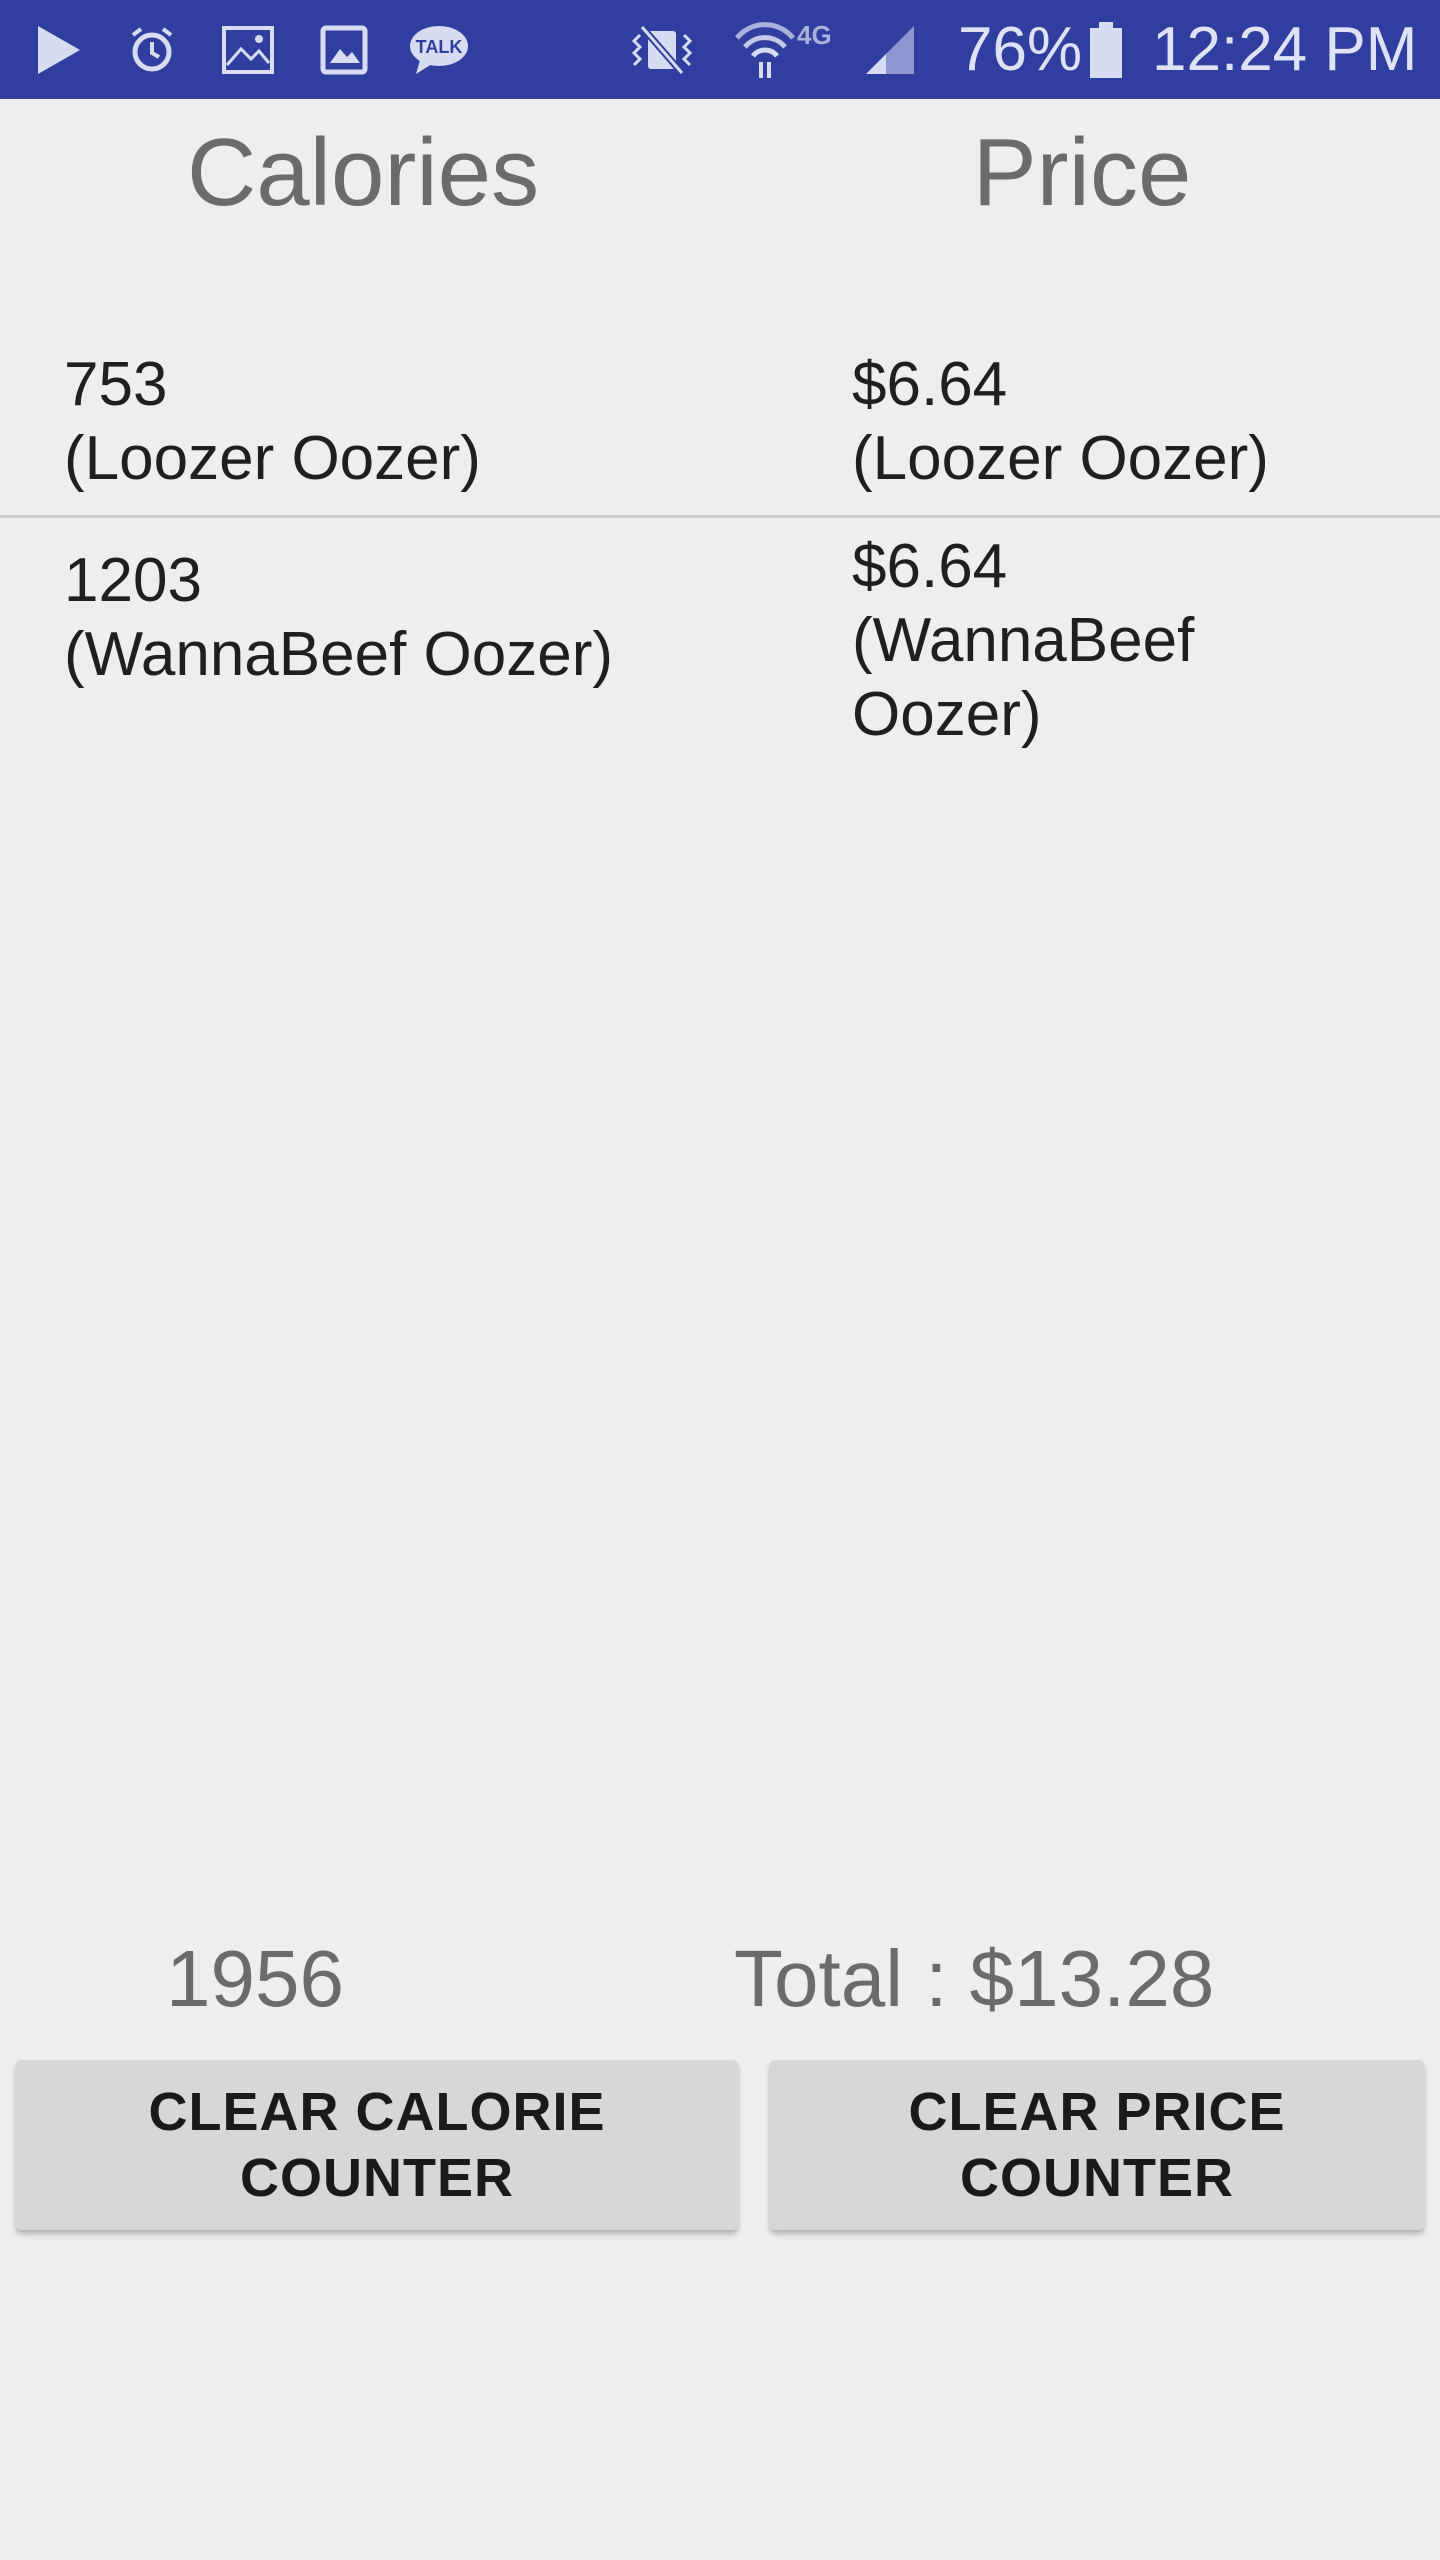  Describe the element at coordinates (720, 516) in the screenshot. I see `list-divider` at that location.